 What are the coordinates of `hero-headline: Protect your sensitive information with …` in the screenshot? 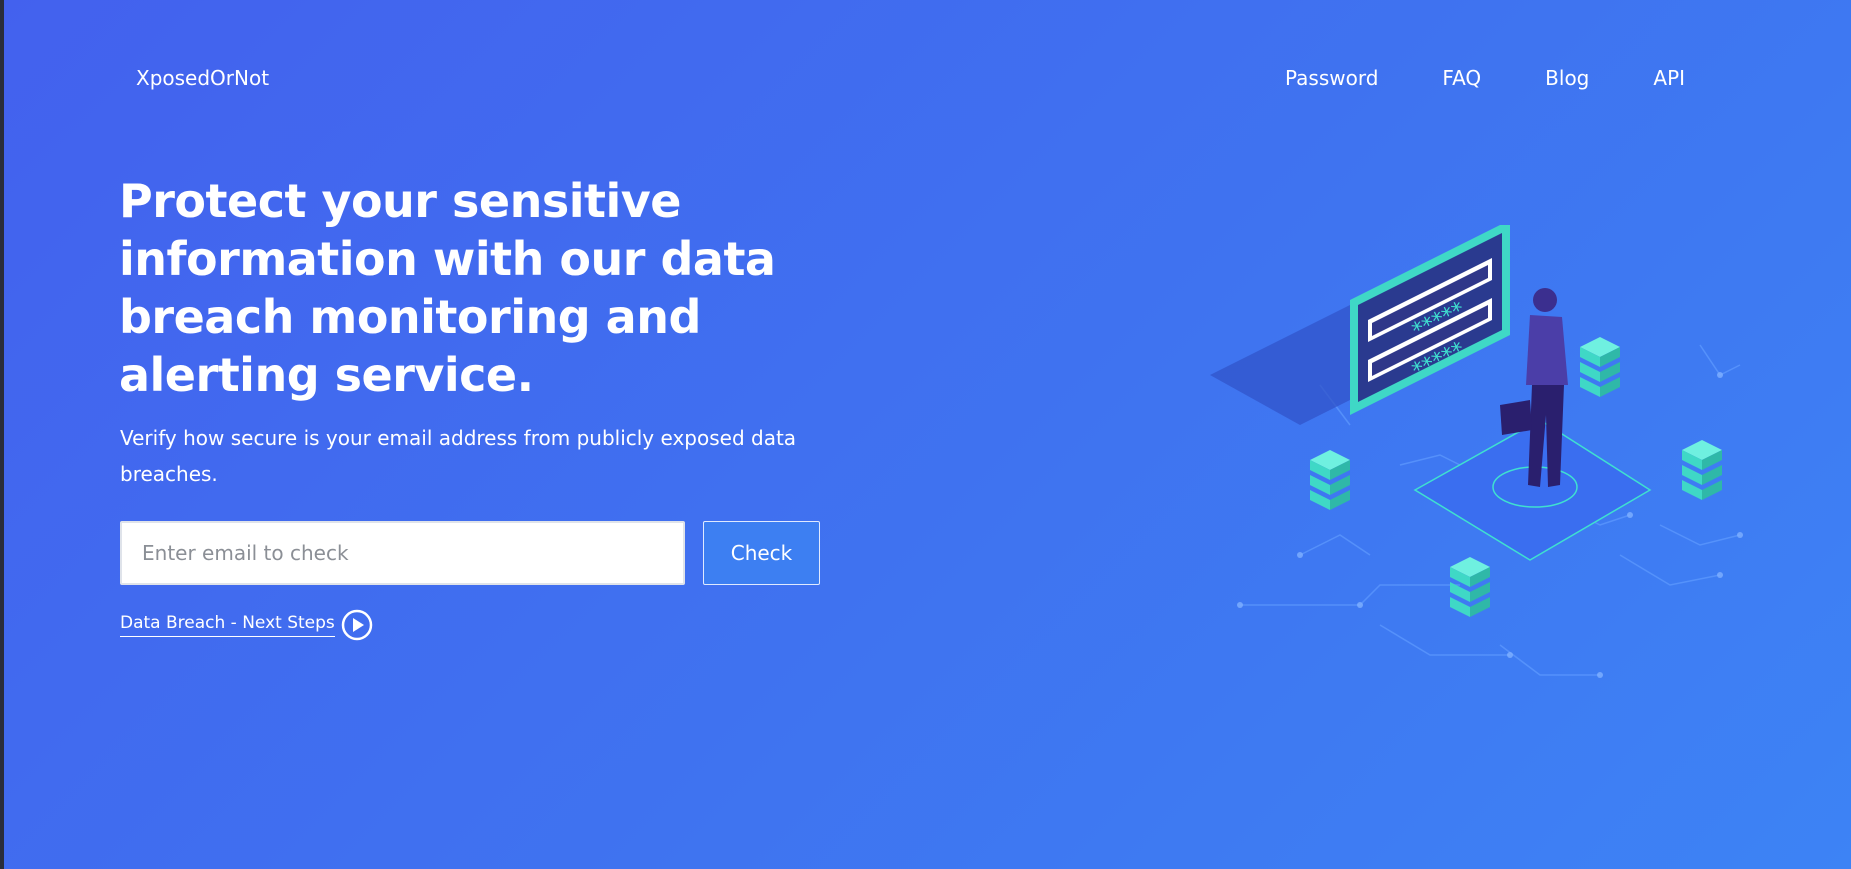 It's located at (447, 288).